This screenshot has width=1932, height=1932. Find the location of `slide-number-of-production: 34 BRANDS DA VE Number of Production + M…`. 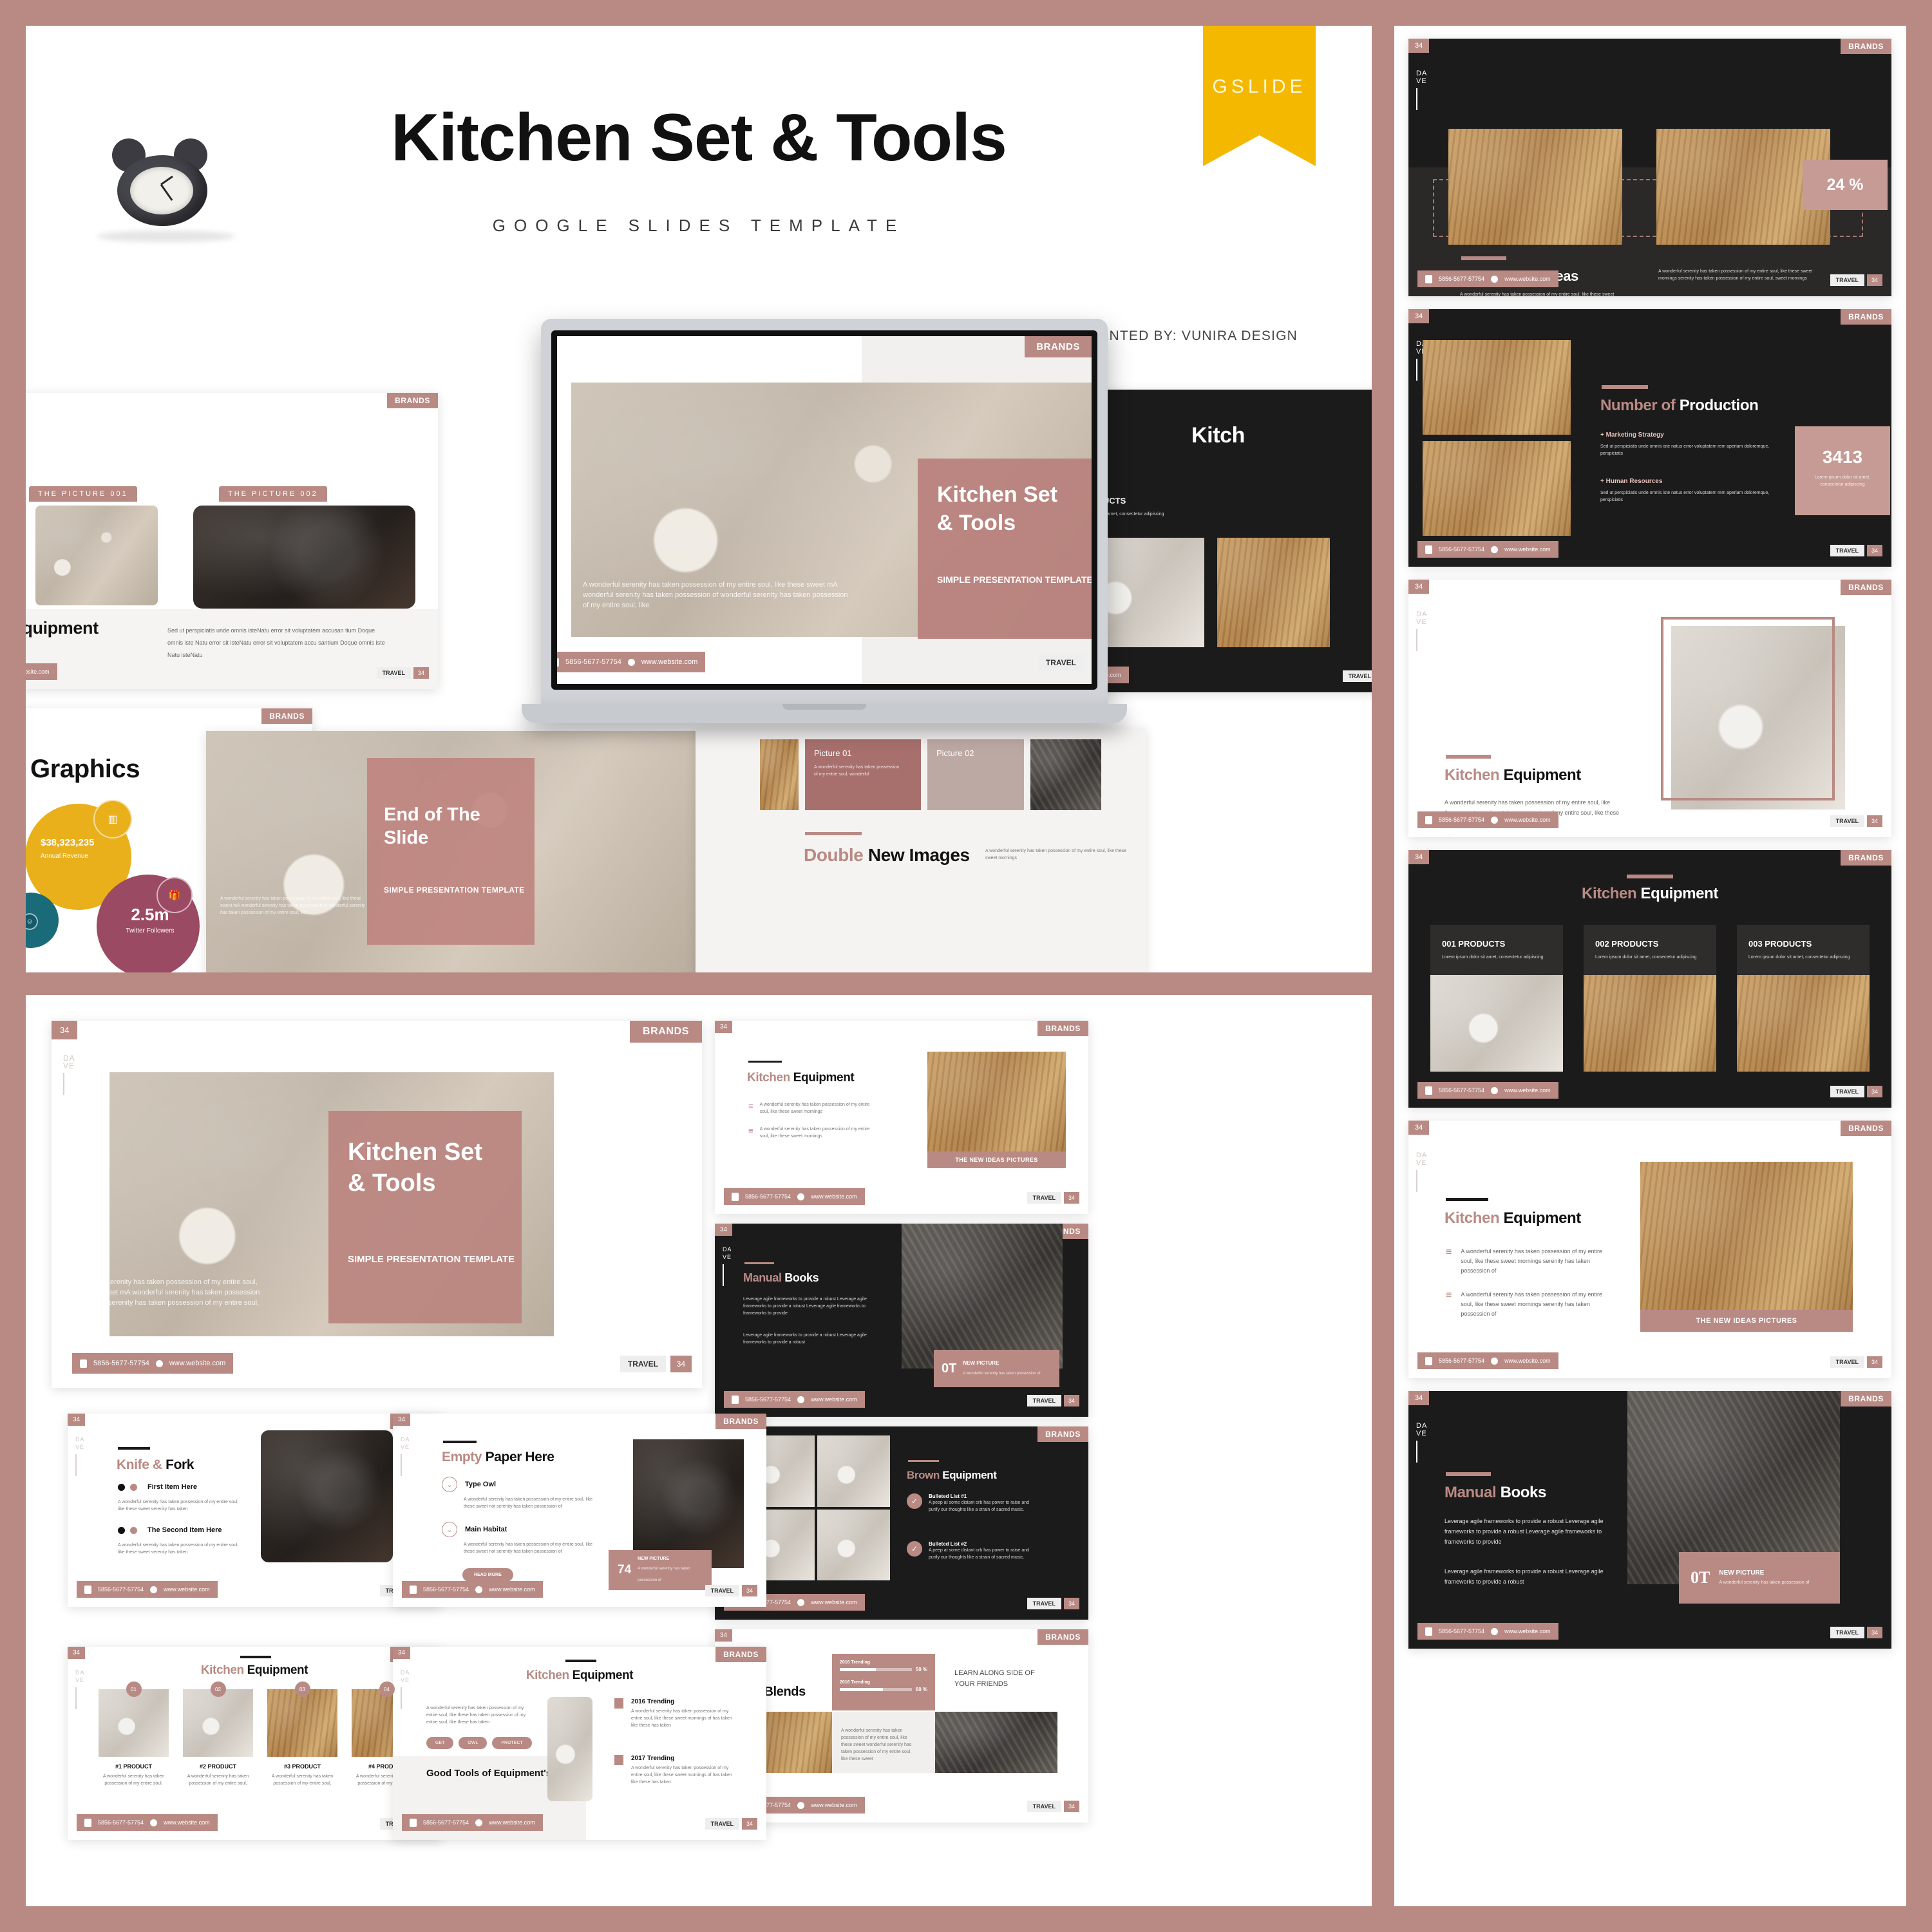

slide-number-of-production: 34 BRANDS DA VE Number of Production + M… is located at coordinates (1649, 438).